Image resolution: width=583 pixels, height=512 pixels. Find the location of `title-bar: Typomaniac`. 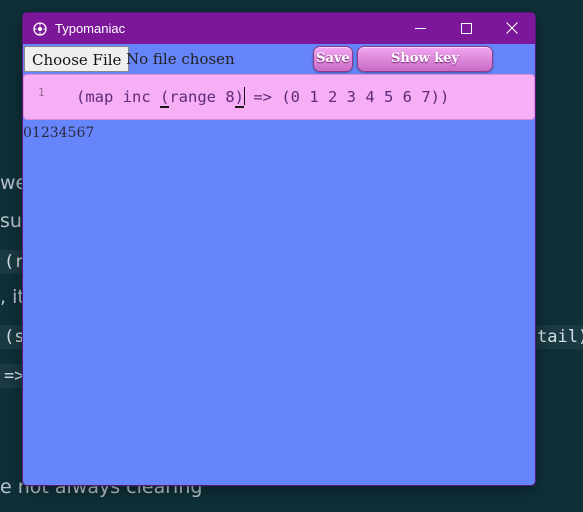

title-bar: Typomaniac is located at coordinates (279, 28).